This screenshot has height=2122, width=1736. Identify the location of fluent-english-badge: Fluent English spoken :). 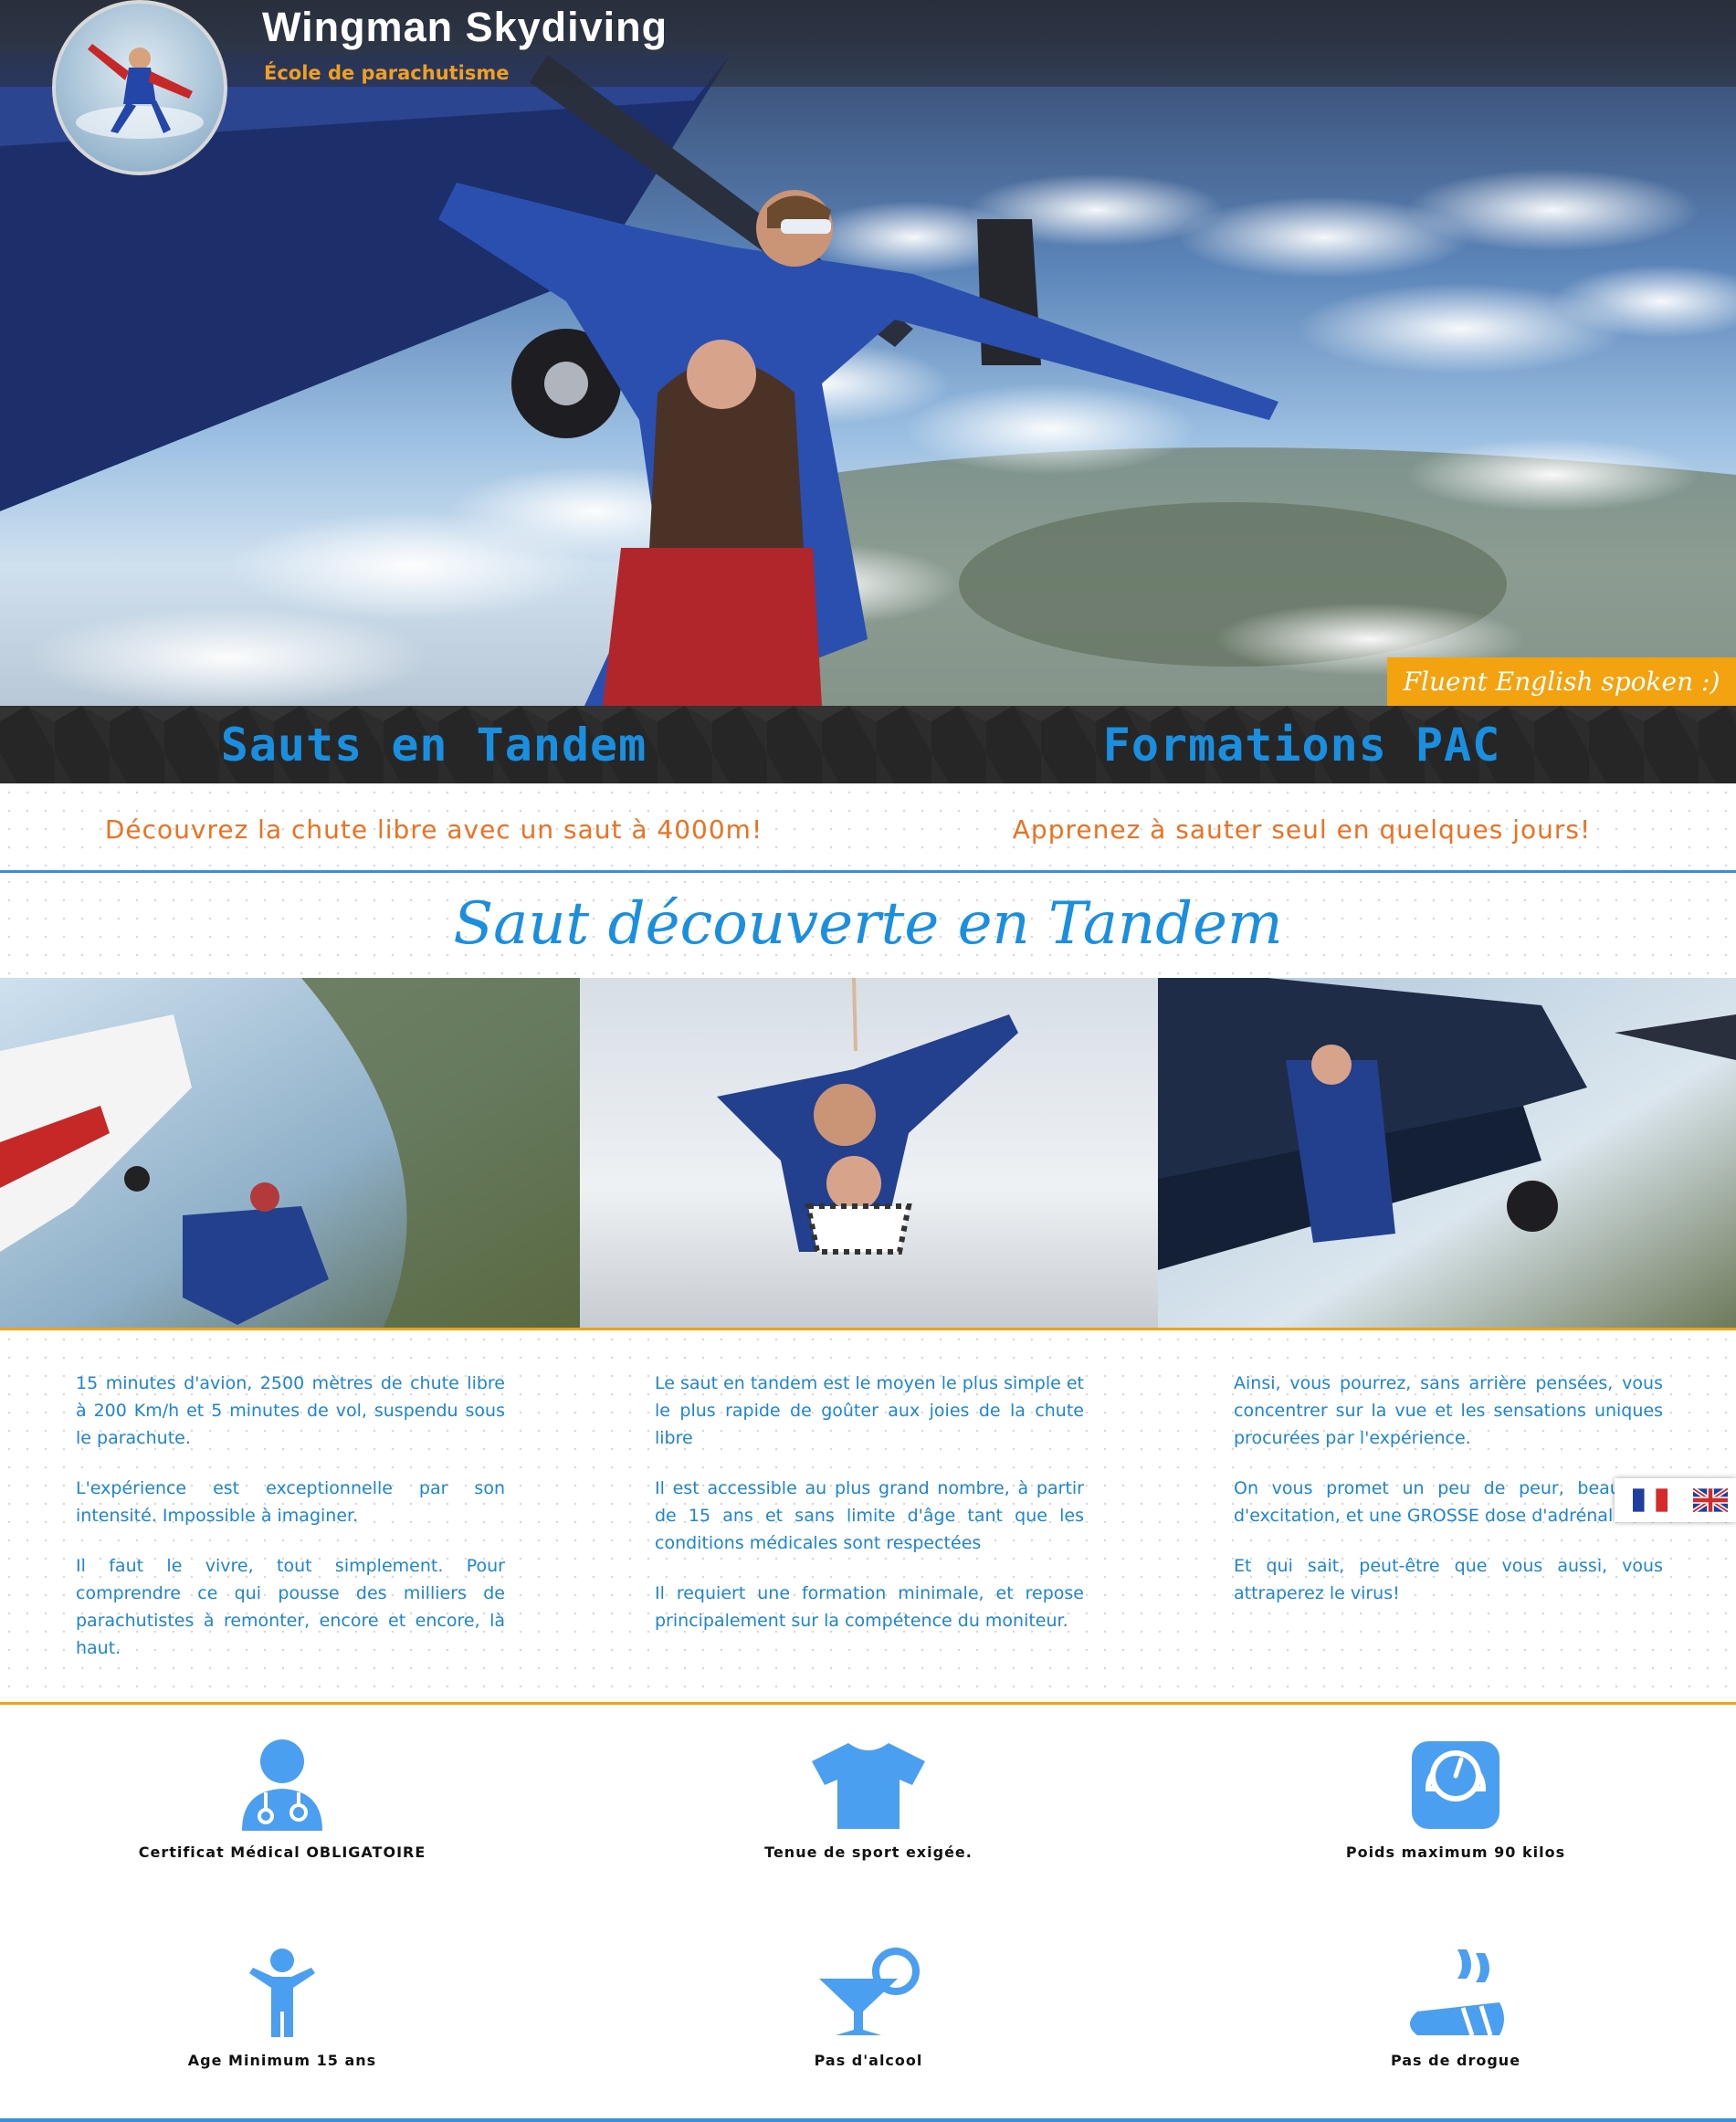
(1561, 681).